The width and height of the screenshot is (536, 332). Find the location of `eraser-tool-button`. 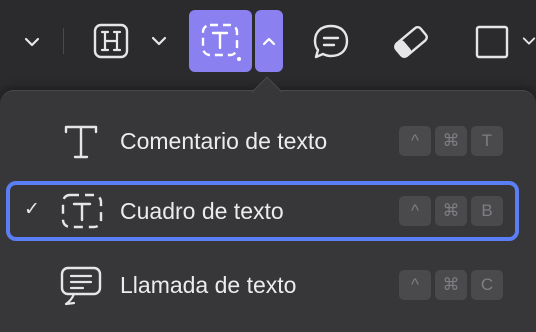

eraser-tool-button is located at coordinates (411, 42).